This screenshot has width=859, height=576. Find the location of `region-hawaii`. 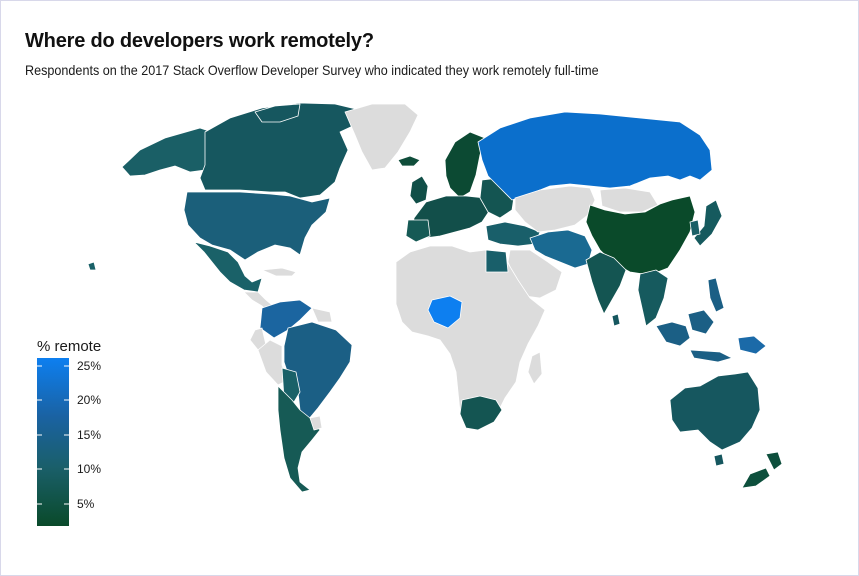

region-hawaii is located at coordinates (92, 266).